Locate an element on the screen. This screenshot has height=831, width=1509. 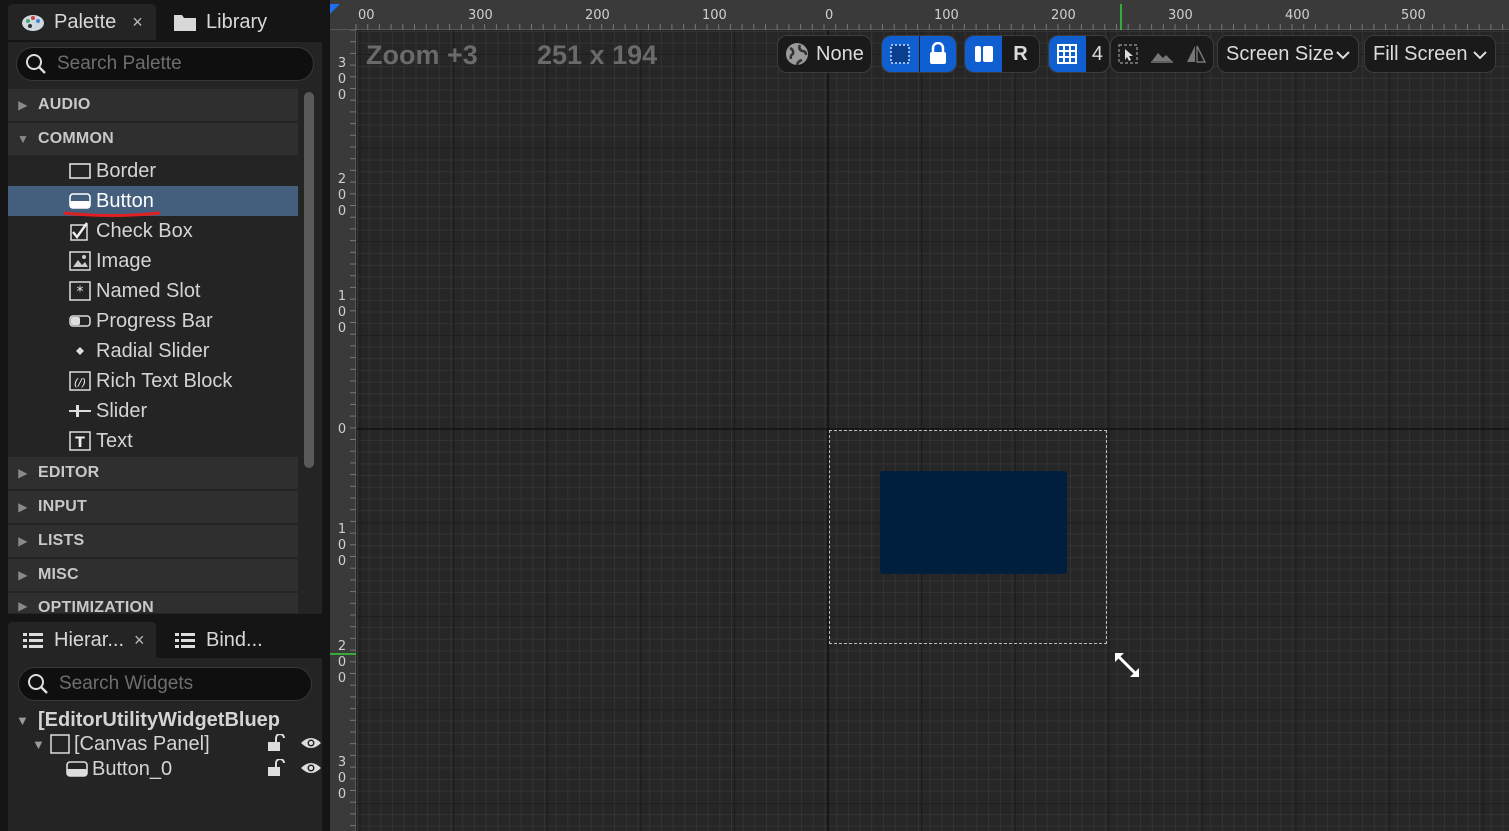
category-misc: ▶ MISC is located at coordinates (153, 575).